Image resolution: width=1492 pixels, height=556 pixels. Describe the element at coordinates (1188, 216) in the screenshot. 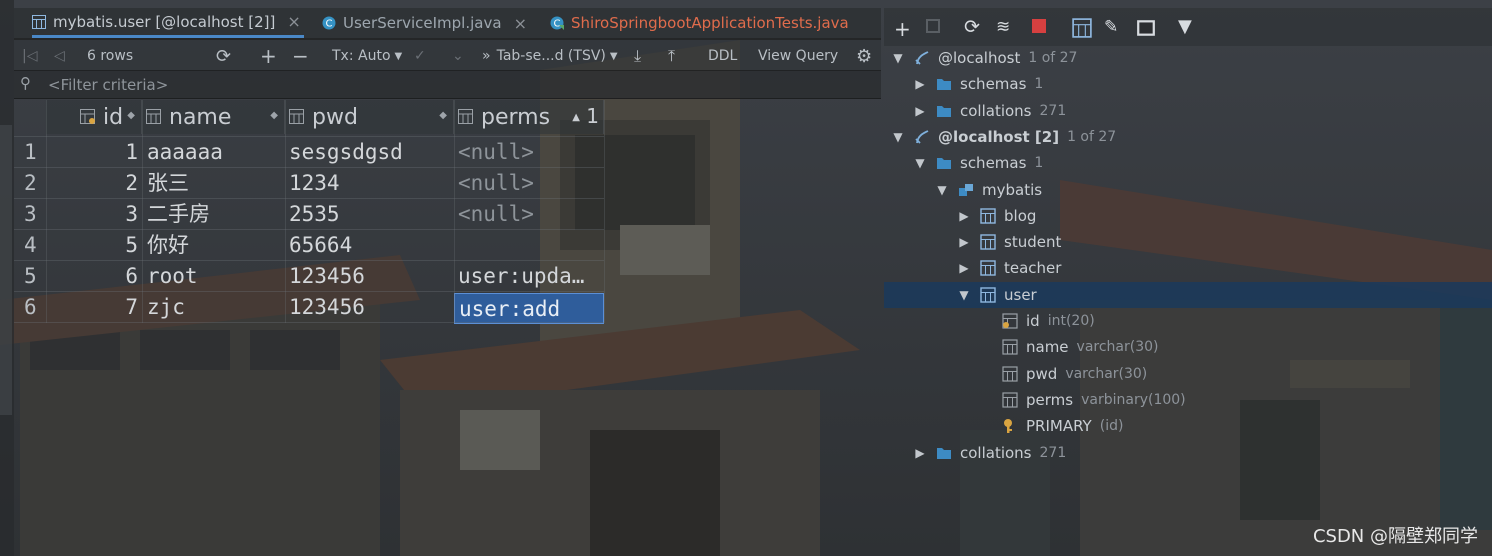

I see `tree-node-blog: ▶ blog` at that location.